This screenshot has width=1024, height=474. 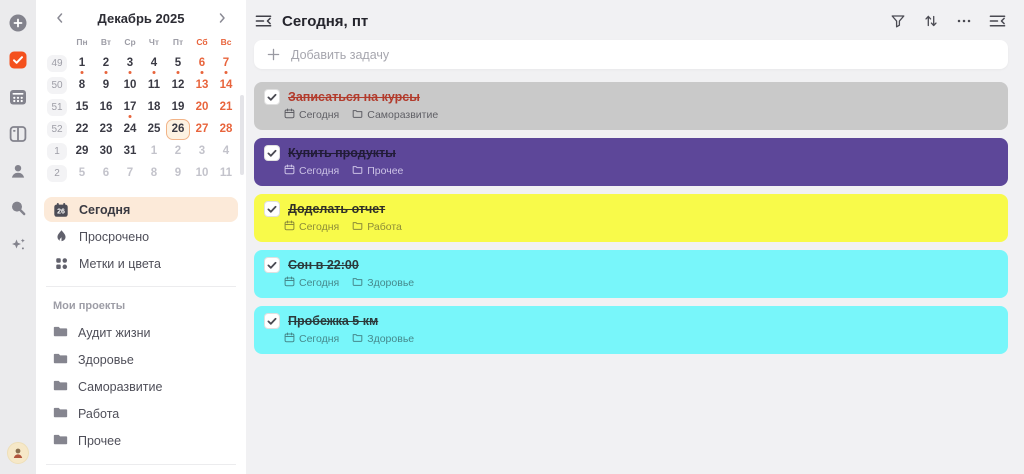 I want to click on calendar-day: 29, so click(x=82, y=151).